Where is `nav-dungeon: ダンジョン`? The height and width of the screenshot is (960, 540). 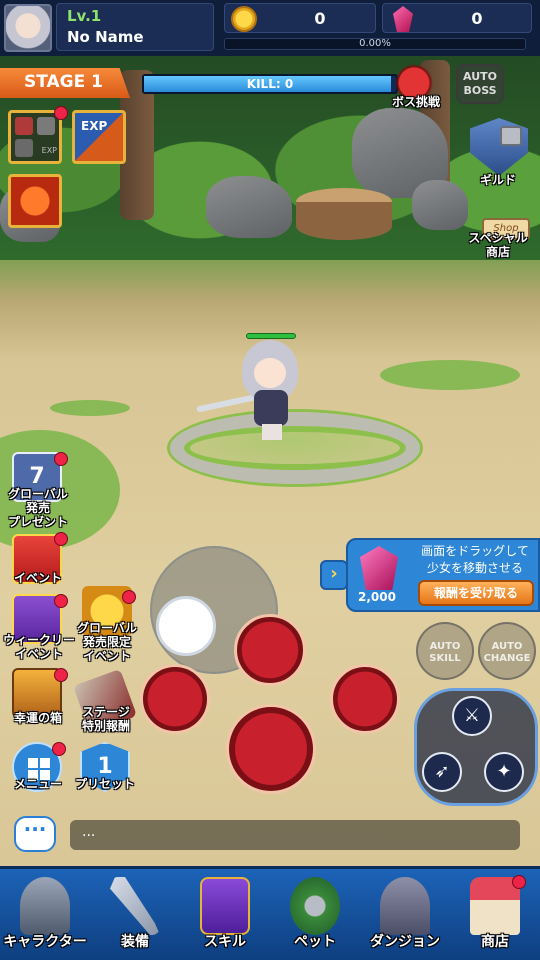 nav-dungeon: ダンジョン is located at coordinates (405, 914).